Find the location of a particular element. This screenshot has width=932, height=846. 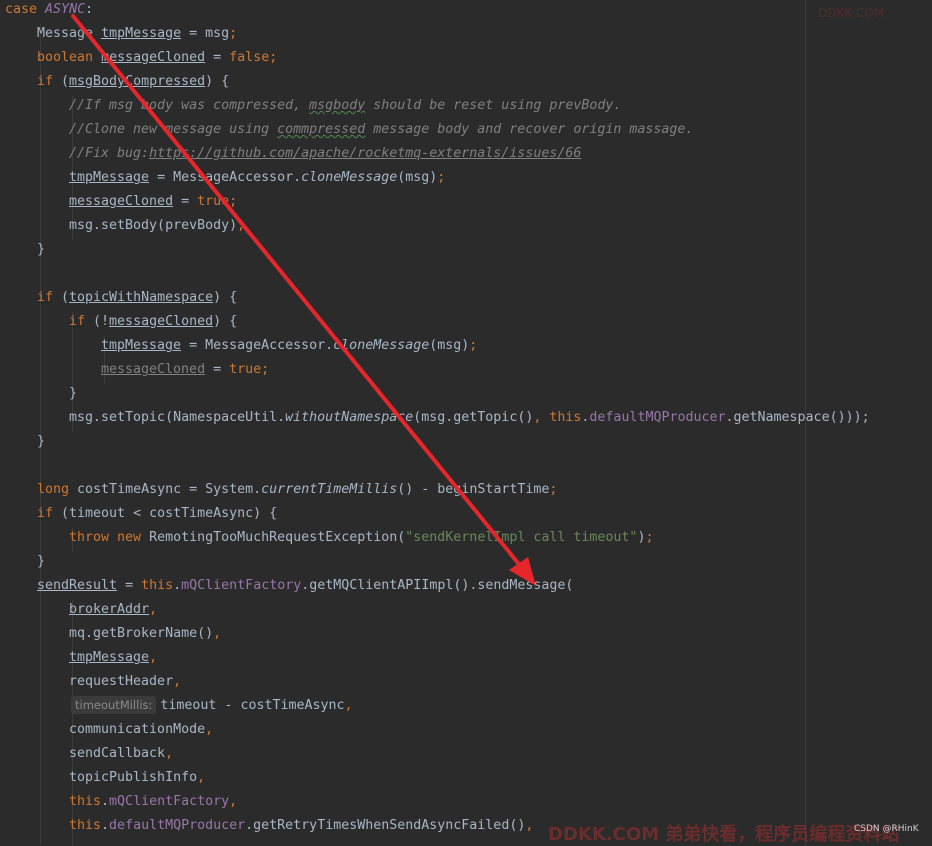

author-credit: CSDN @RHinK is located at coordinates (886, 829).